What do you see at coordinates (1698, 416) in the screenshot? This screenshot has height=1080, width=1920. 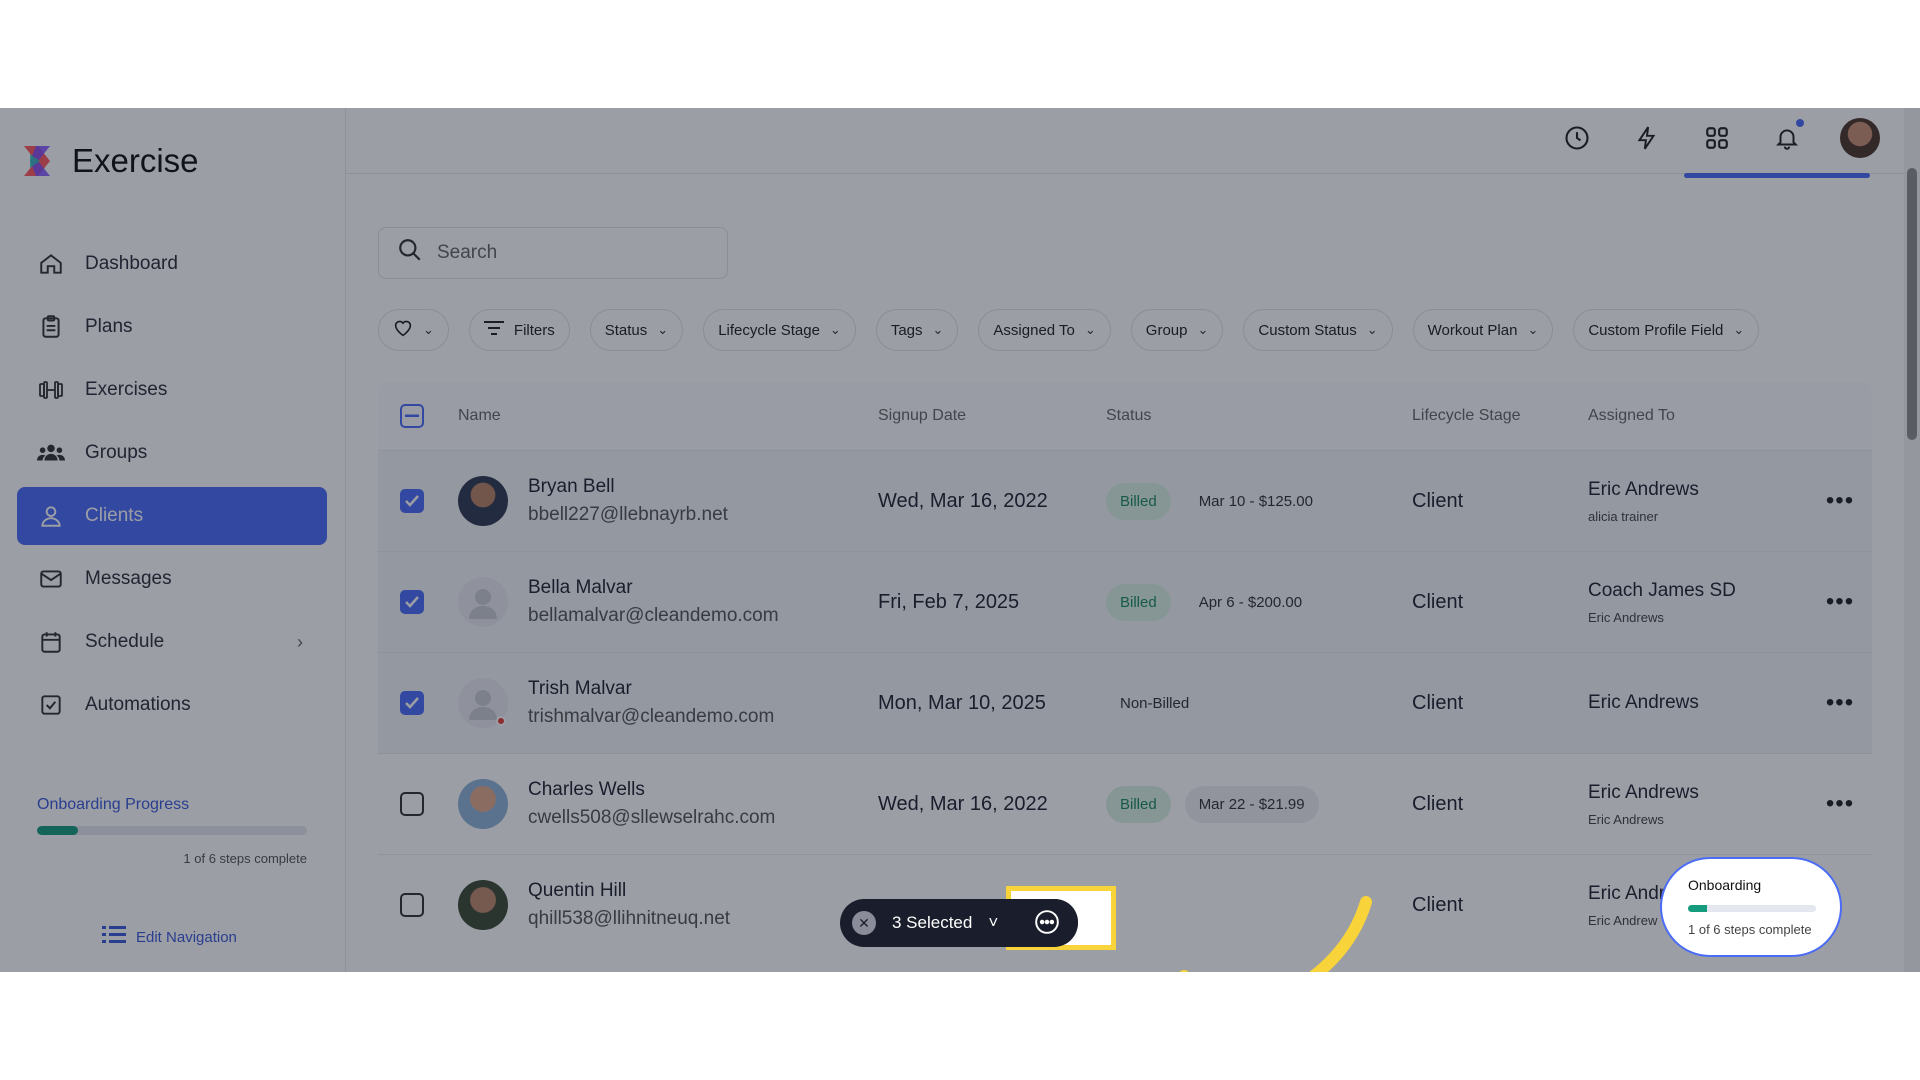 I see `column-header-assigned-to: Assigned To` at bounding box center [1698, 416].